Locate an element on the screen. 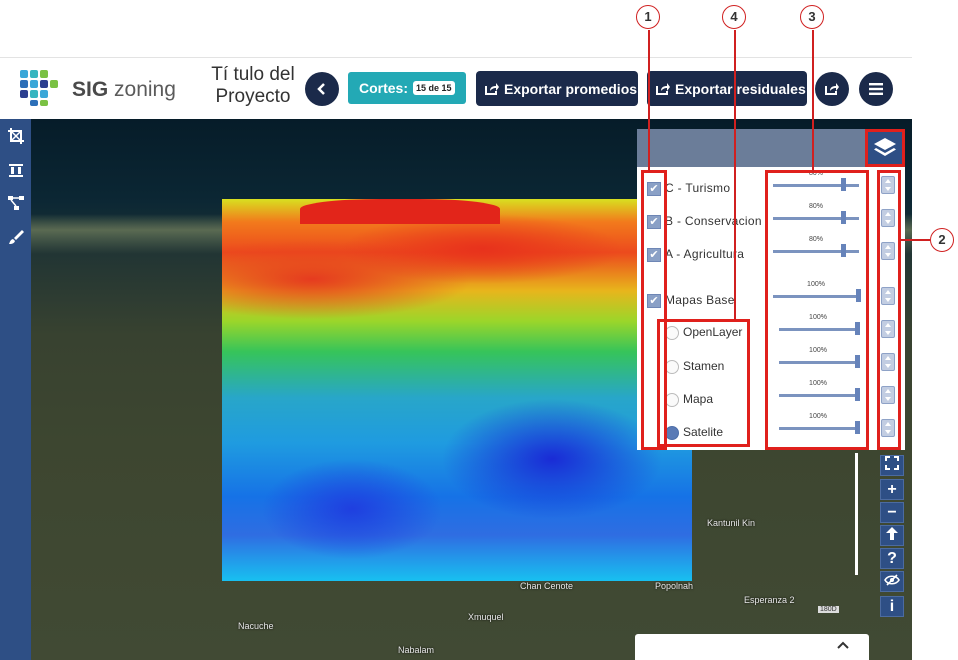 This screenshot has height=660, width=958. share-button is located at coordinates (832, 89).